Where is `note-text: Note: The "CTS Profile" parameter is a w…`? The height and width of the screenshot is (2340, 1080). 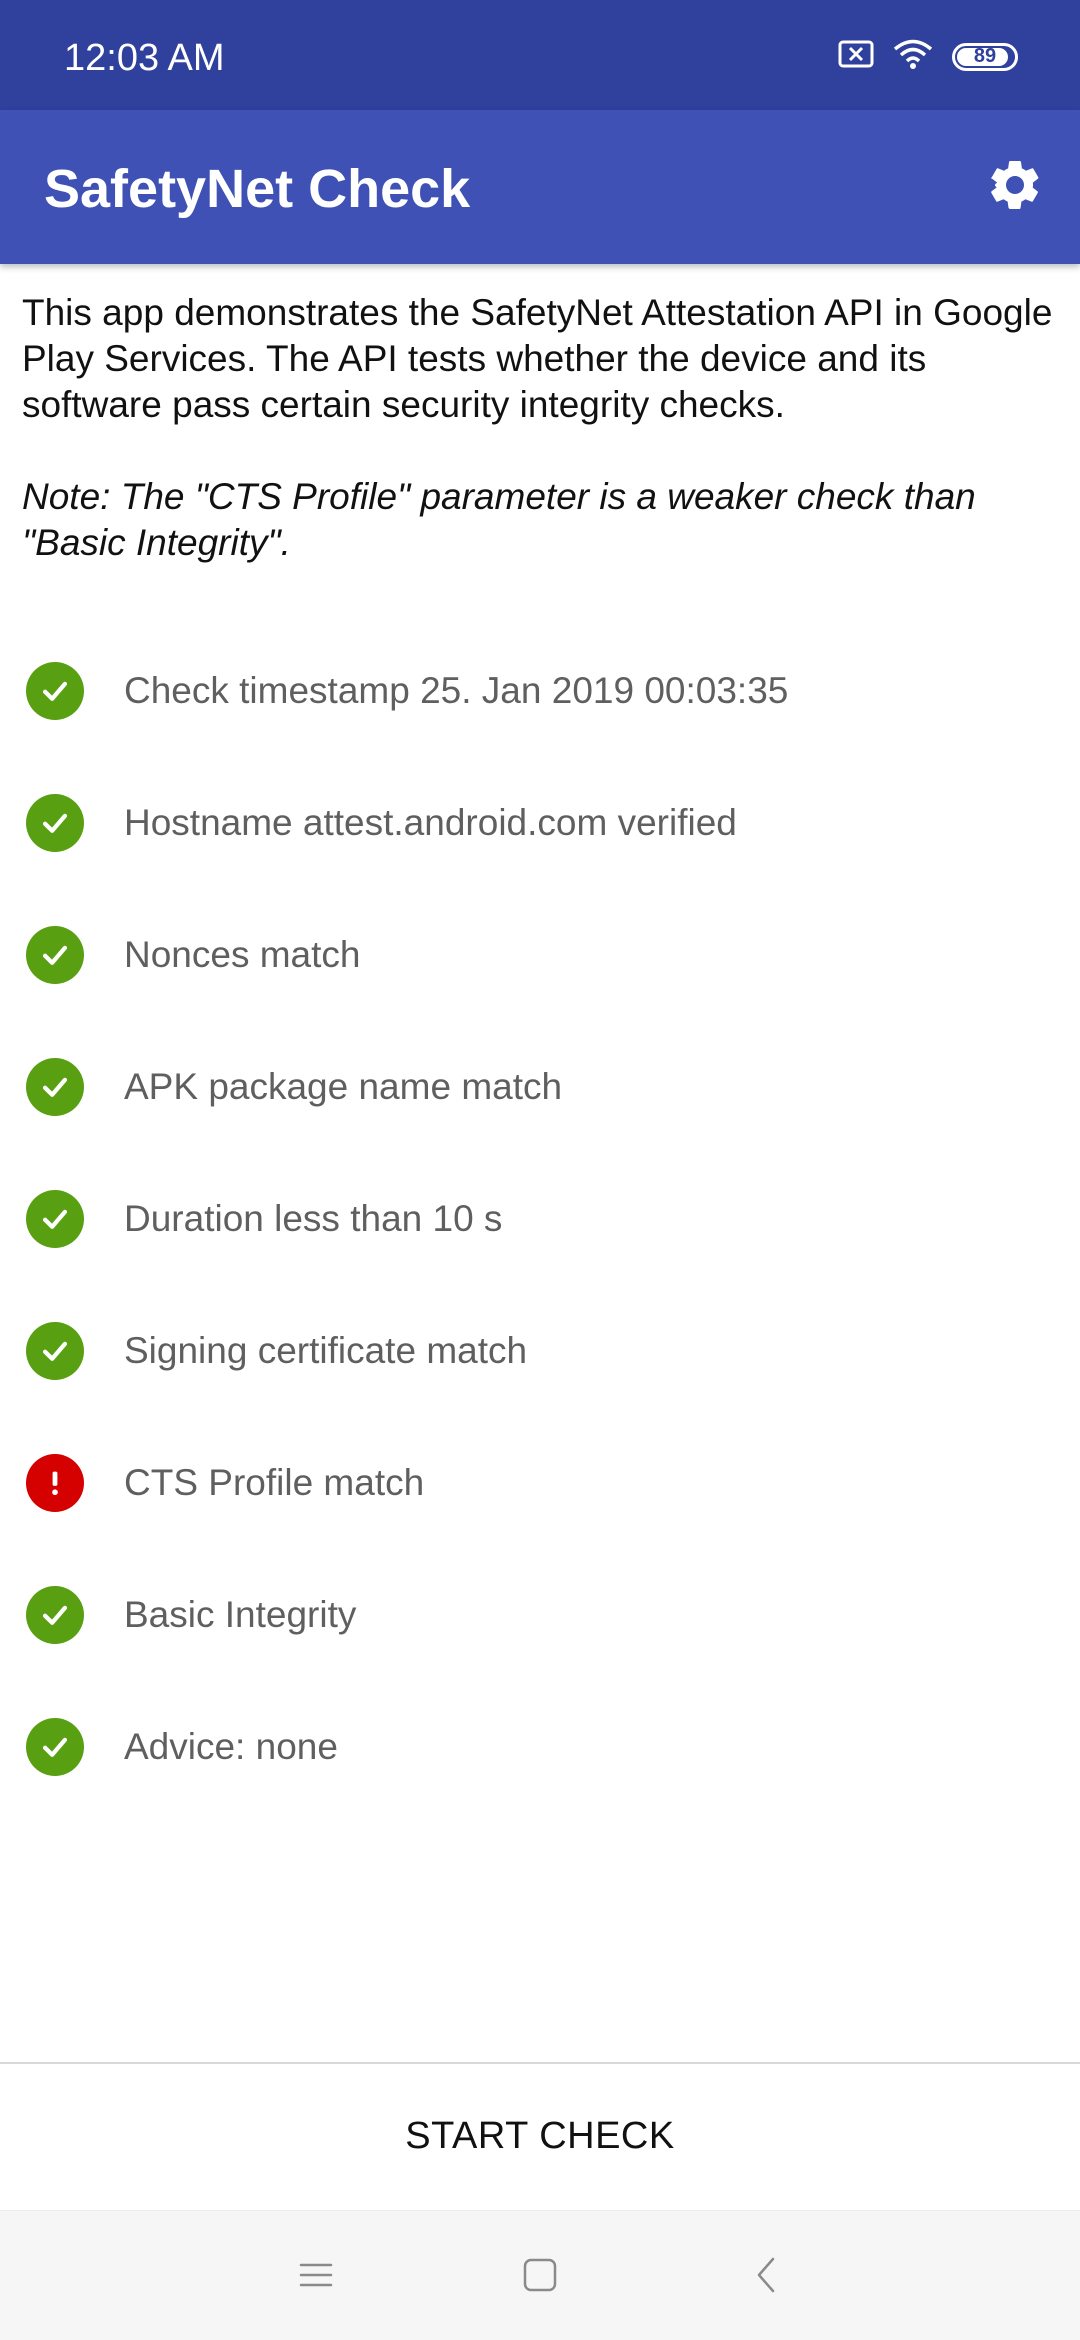
note-text: Note: The "CTS Profile" parameter is a w… is located at coordinates (499, 519).